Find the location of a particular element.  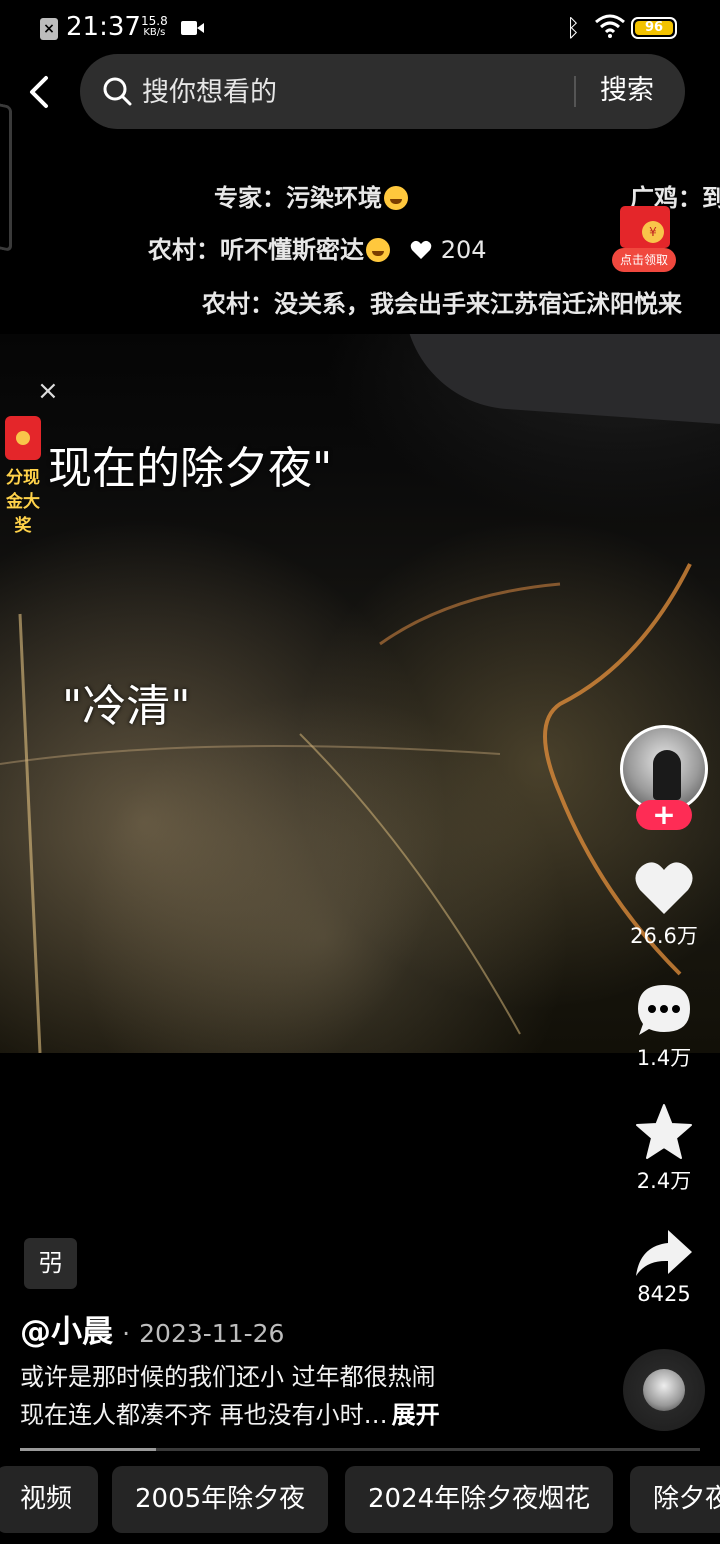

red-packet-button: ¥ 点击领取 is located at coordinates (644, 239).